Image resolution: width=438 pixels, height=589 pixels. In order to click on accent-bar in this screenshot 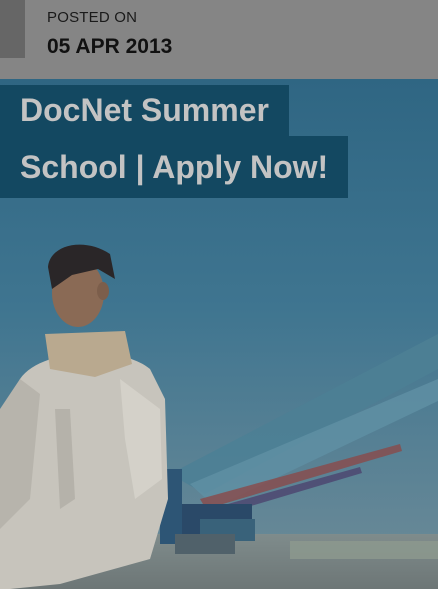, I will do `click(12, 29)`.